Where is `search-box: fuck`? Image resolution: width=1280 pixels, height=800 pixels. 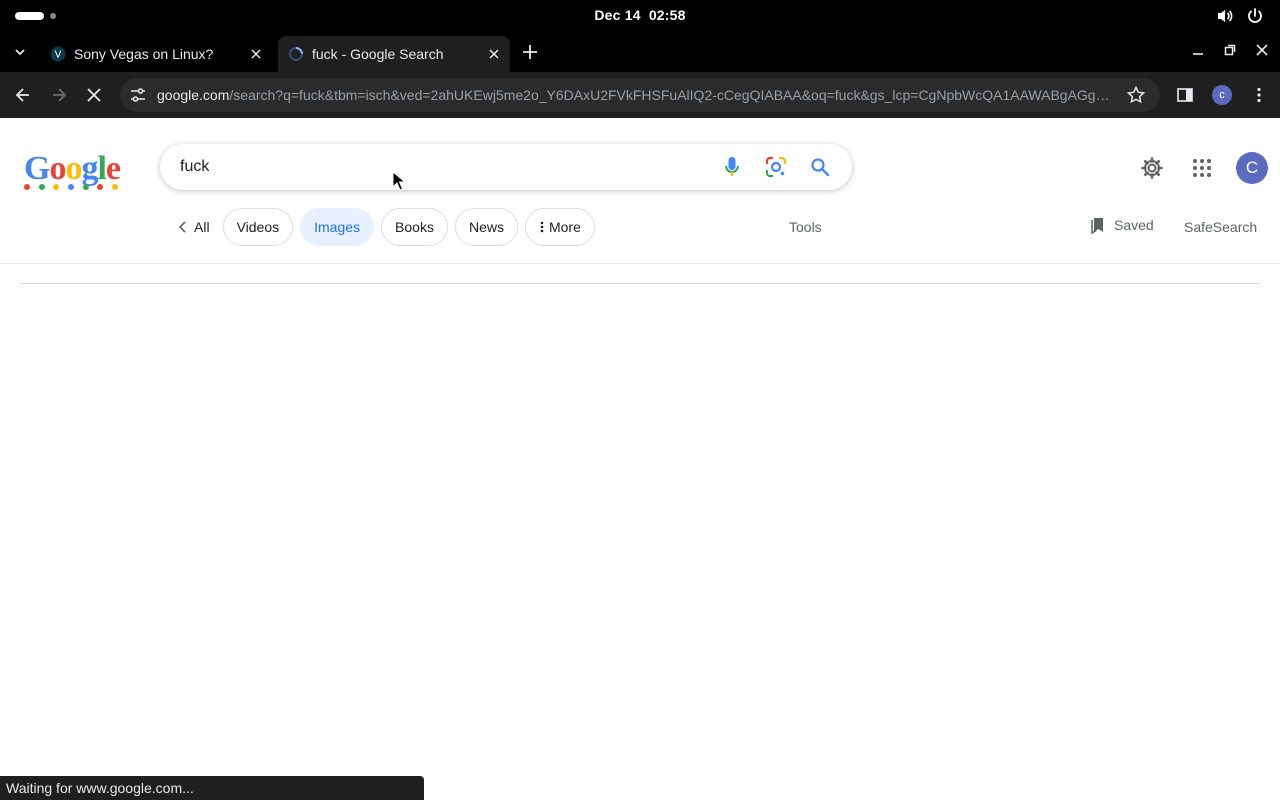
search-box: fuck is located at coordinates (506, 167).